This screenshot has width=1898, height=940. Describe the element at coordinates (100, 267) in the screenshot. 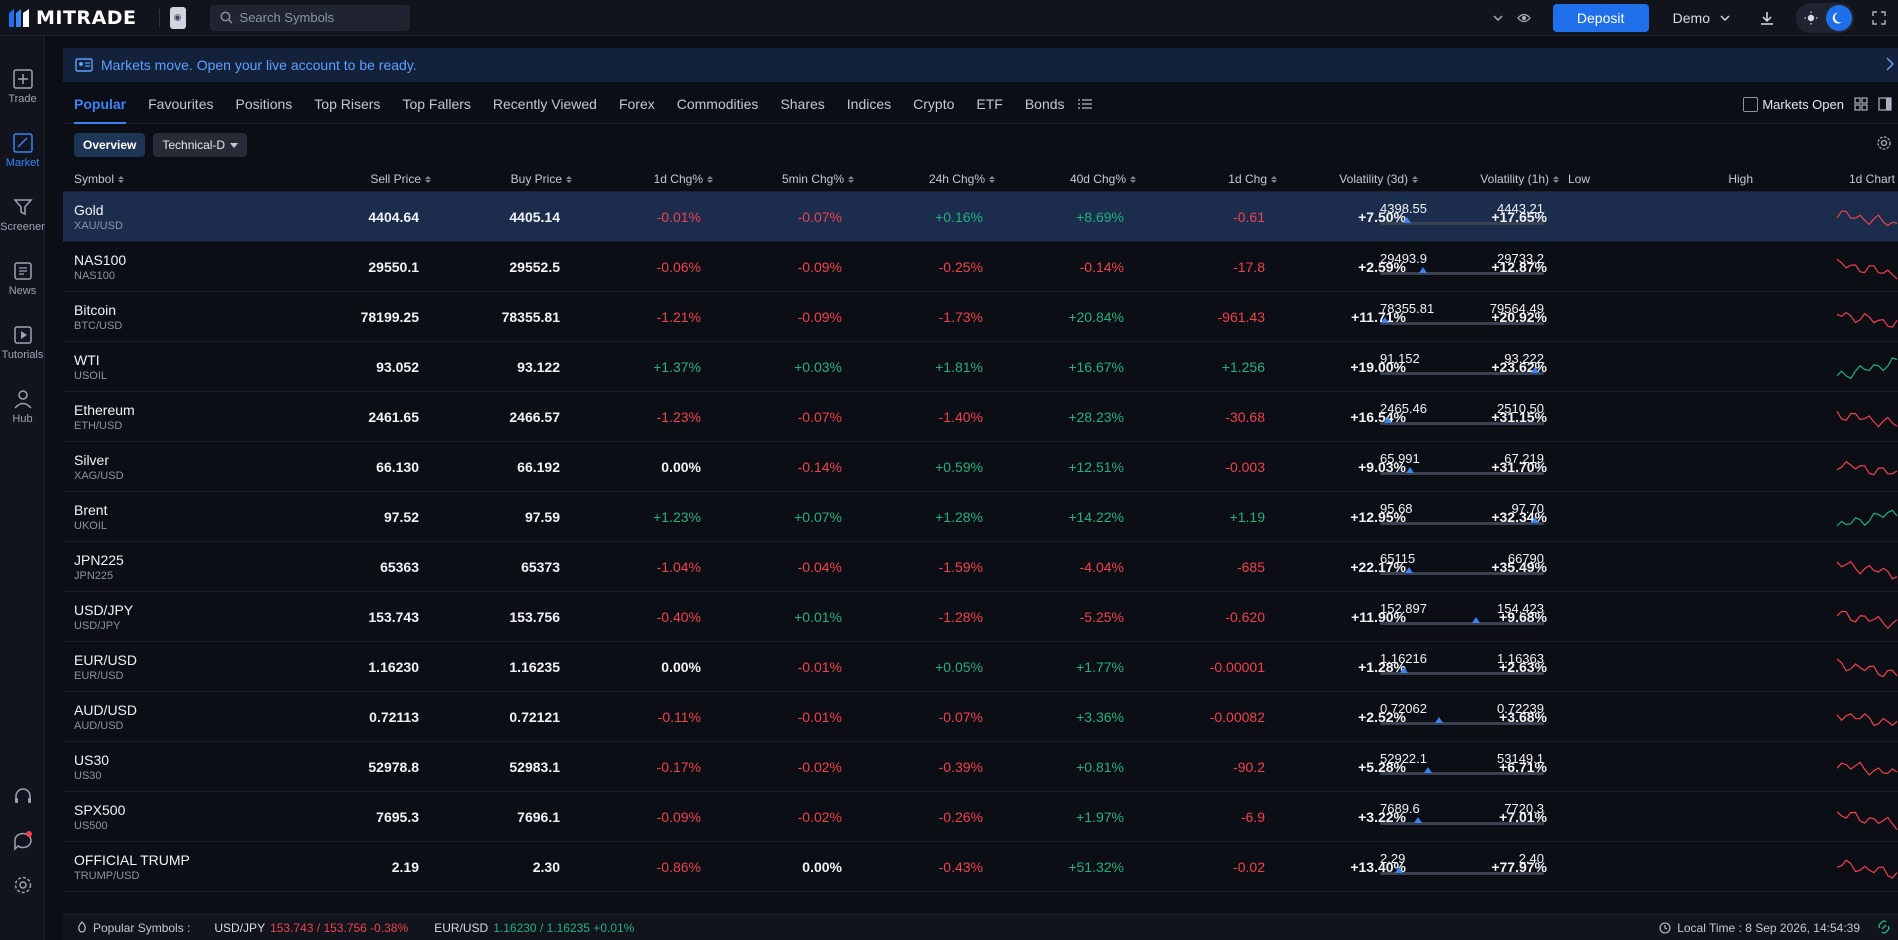

I see `symbol-cell: NAS100 NAS100` at that location.